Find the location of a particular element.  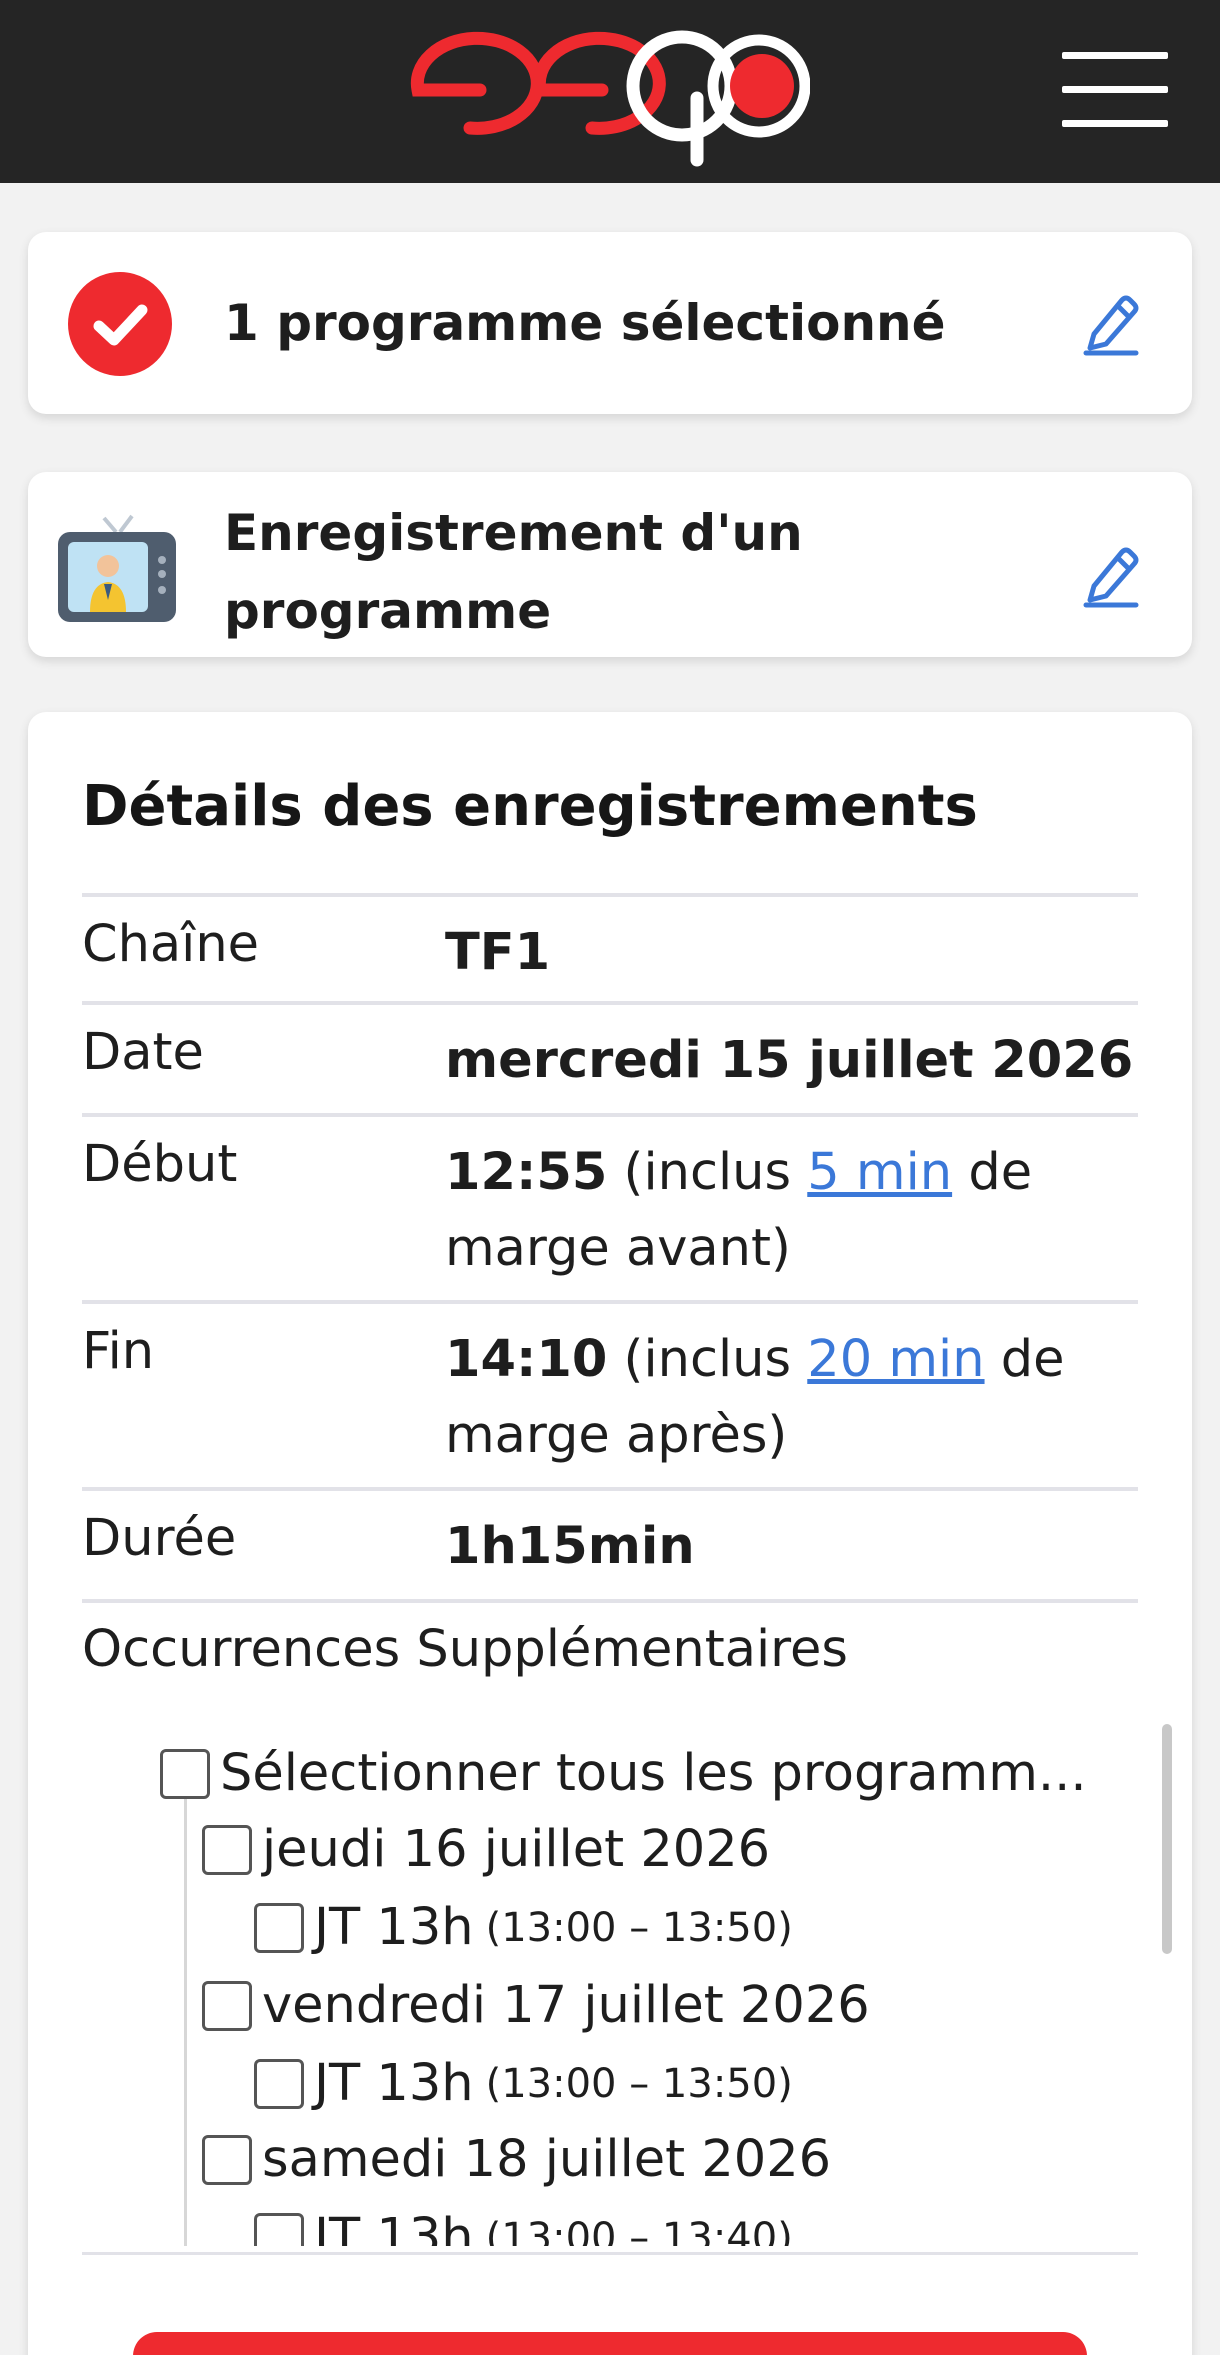

eeqo-logo is located at coordinates (610, 103).